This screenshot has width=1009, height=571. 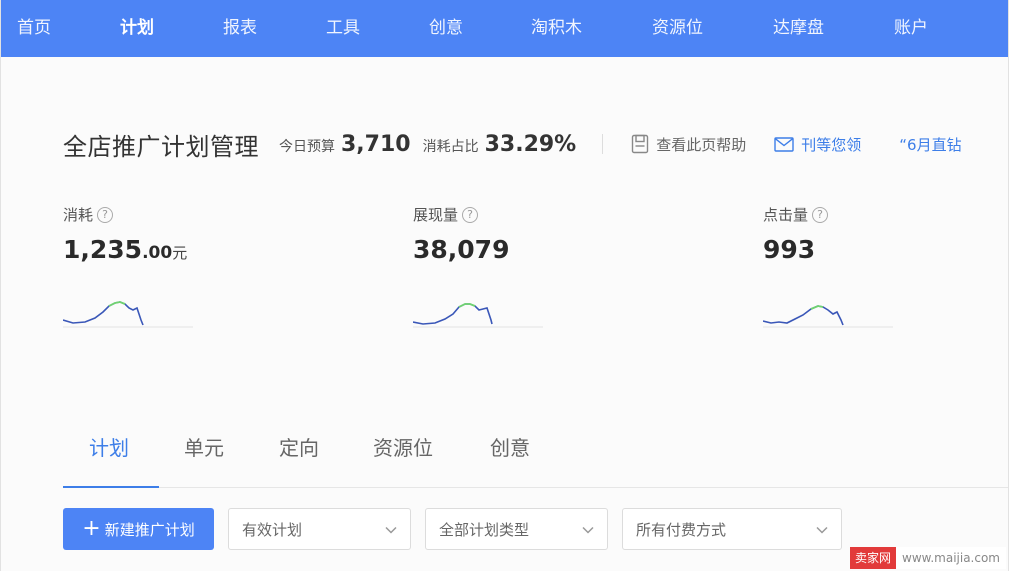 What do you see at coordinates (403, 446) in the screenshot?
I see `tab-resource: 资源位` at bounding box center [403, 446].